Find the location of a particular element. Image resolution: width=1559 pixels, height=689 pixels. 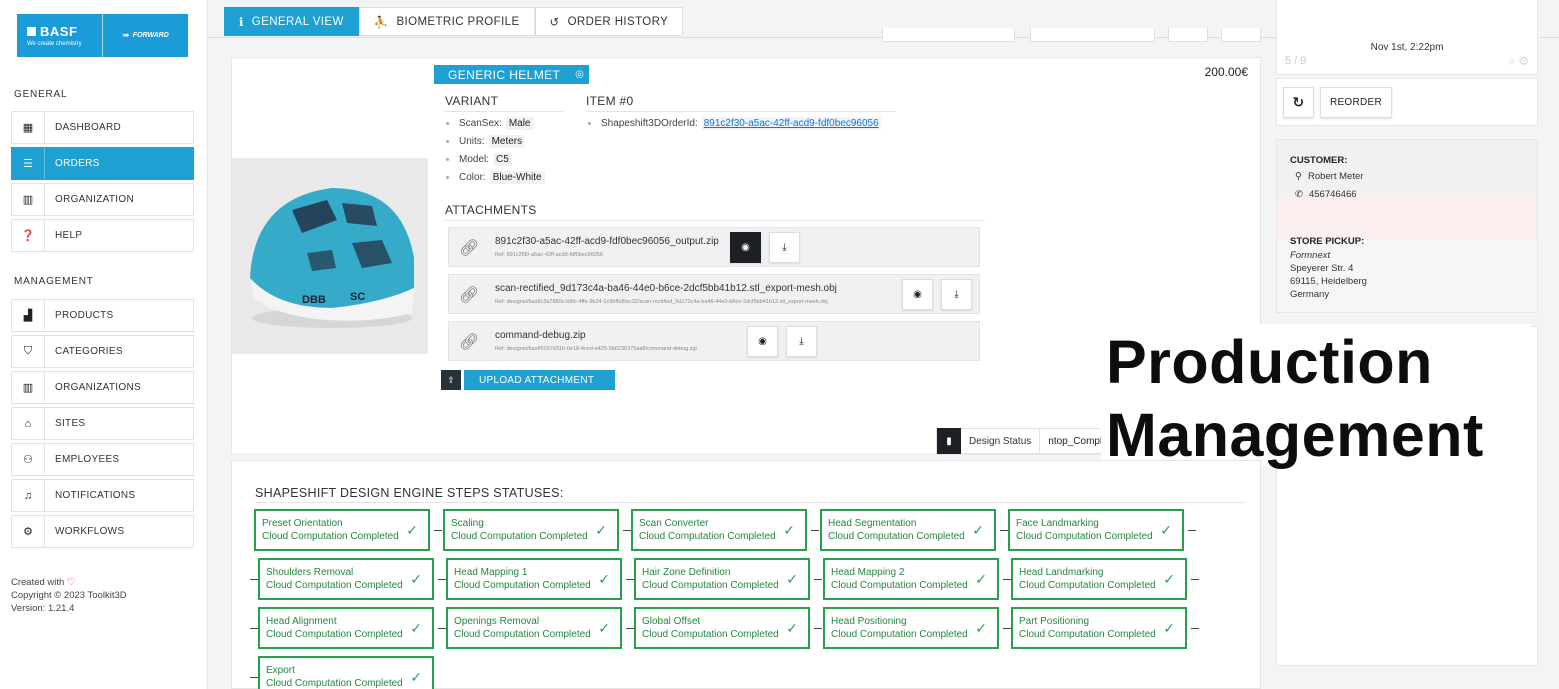

design-status-label: Design Status is located at coordinates (1001, 441).